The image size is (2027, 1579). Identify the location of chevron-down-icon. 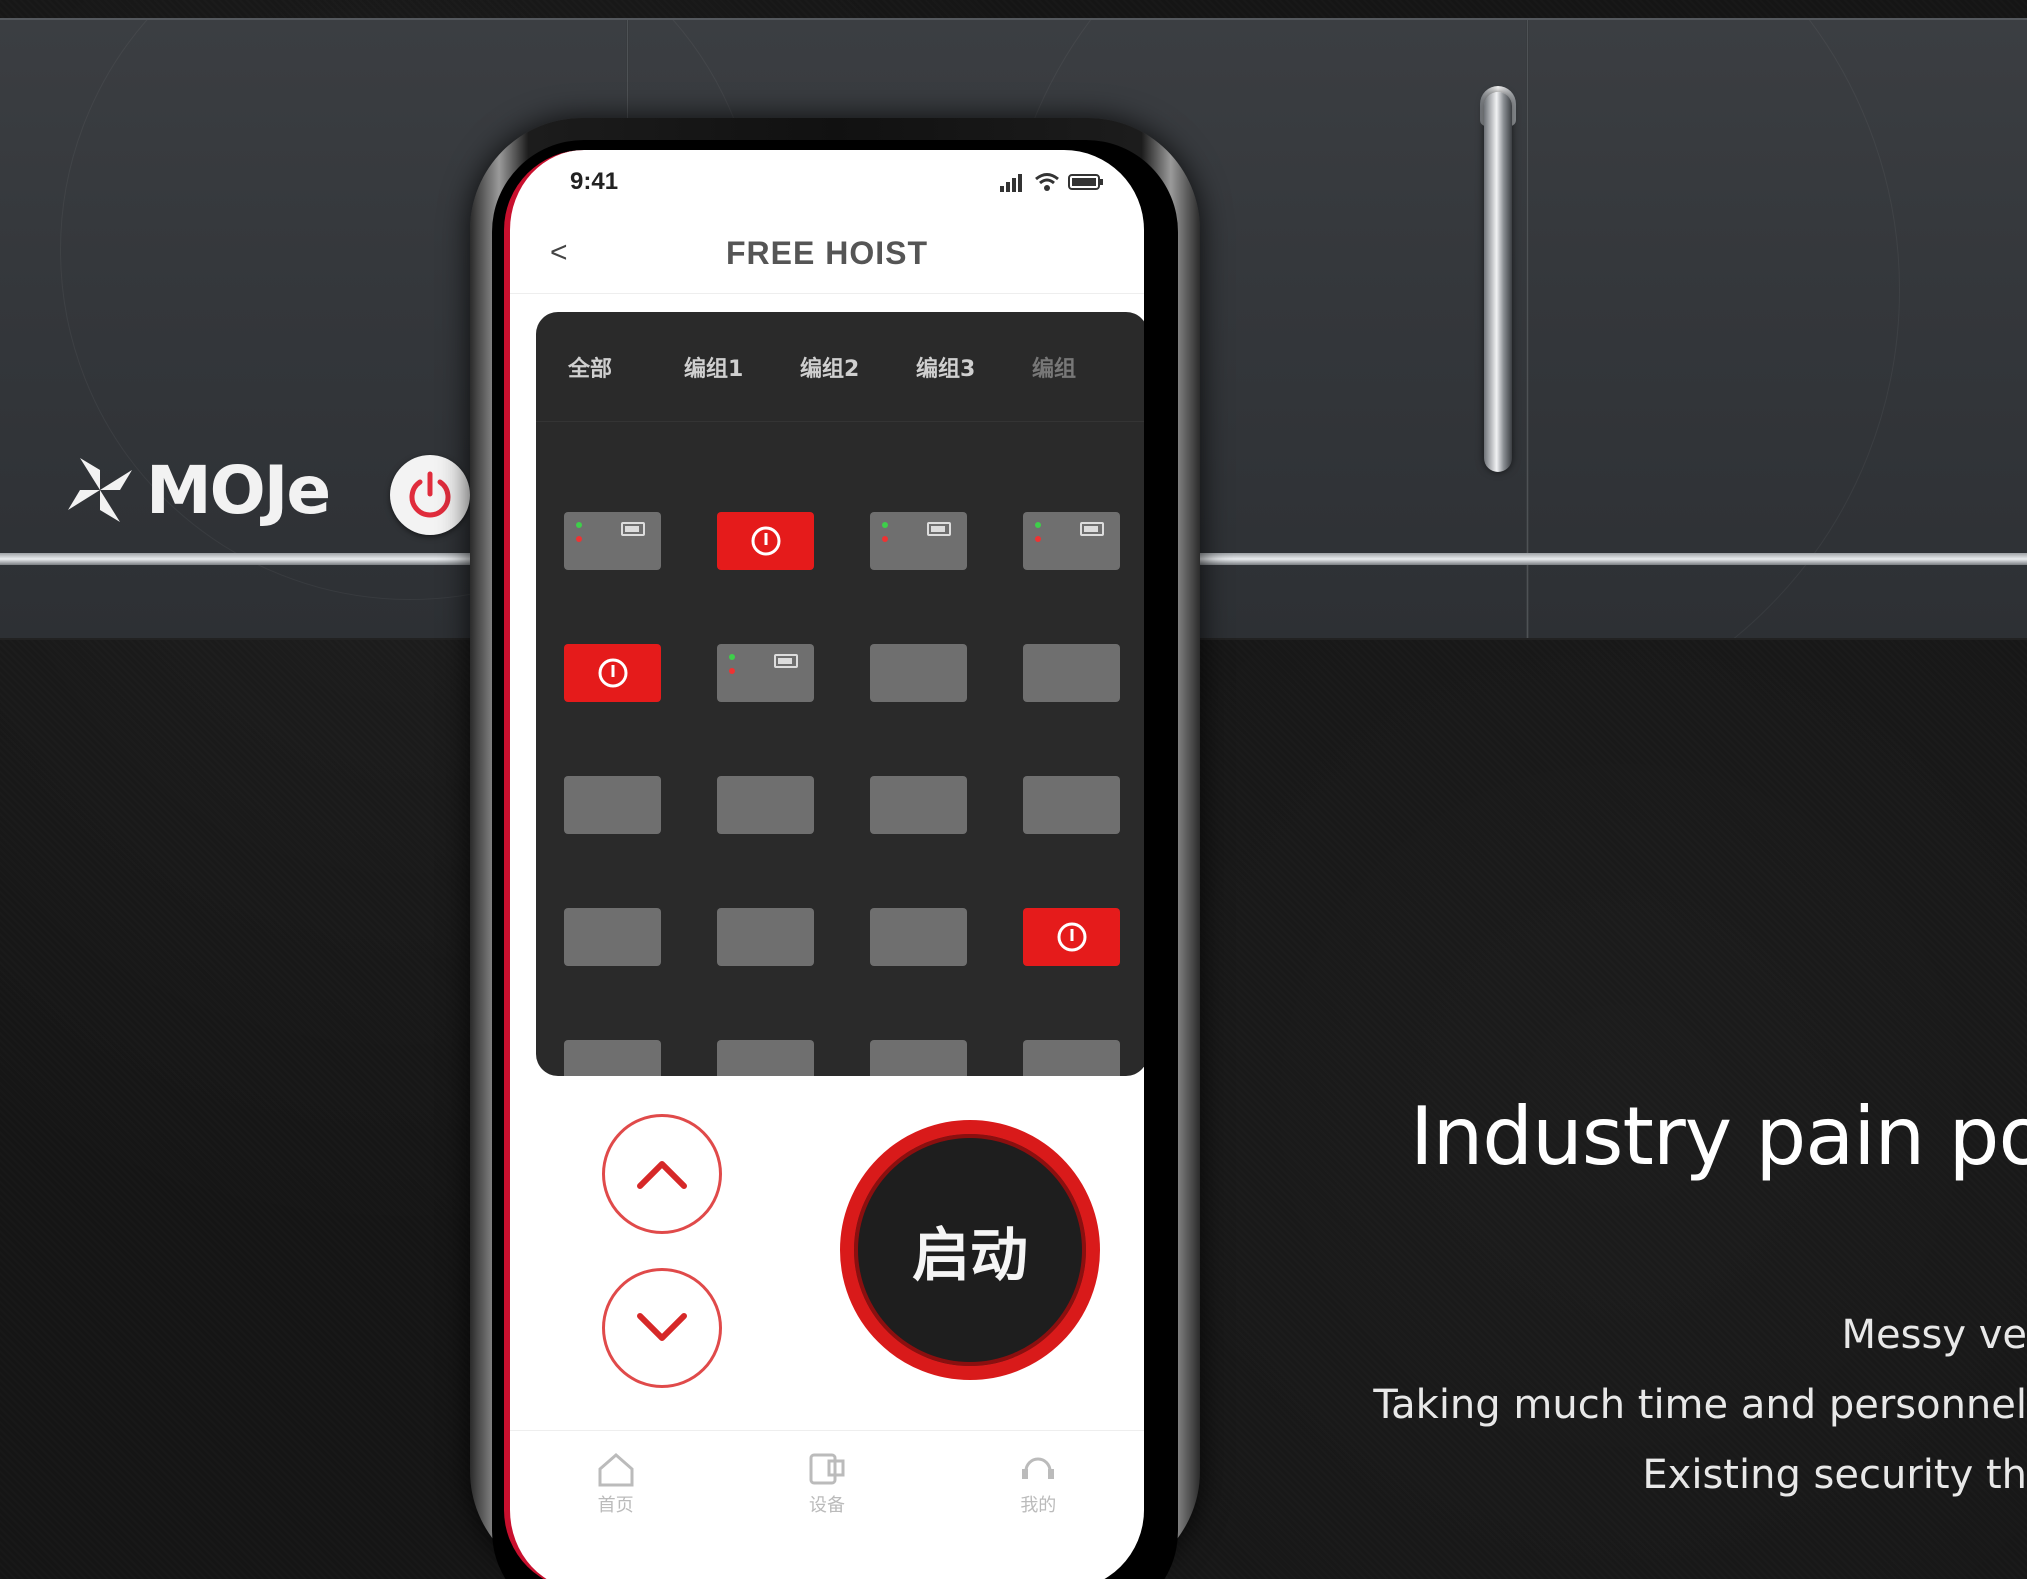
(662, 1327).